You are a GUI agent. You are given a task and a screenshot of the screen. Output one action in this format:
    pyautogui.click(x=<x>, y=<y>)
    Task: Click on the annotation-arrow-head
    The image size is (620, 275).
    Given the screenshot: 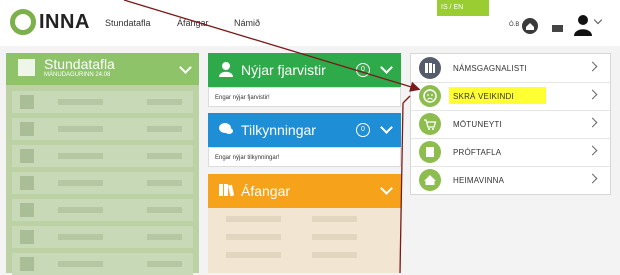 What is the action you would take?
    pyautogui.click(x=406, y=99)
    